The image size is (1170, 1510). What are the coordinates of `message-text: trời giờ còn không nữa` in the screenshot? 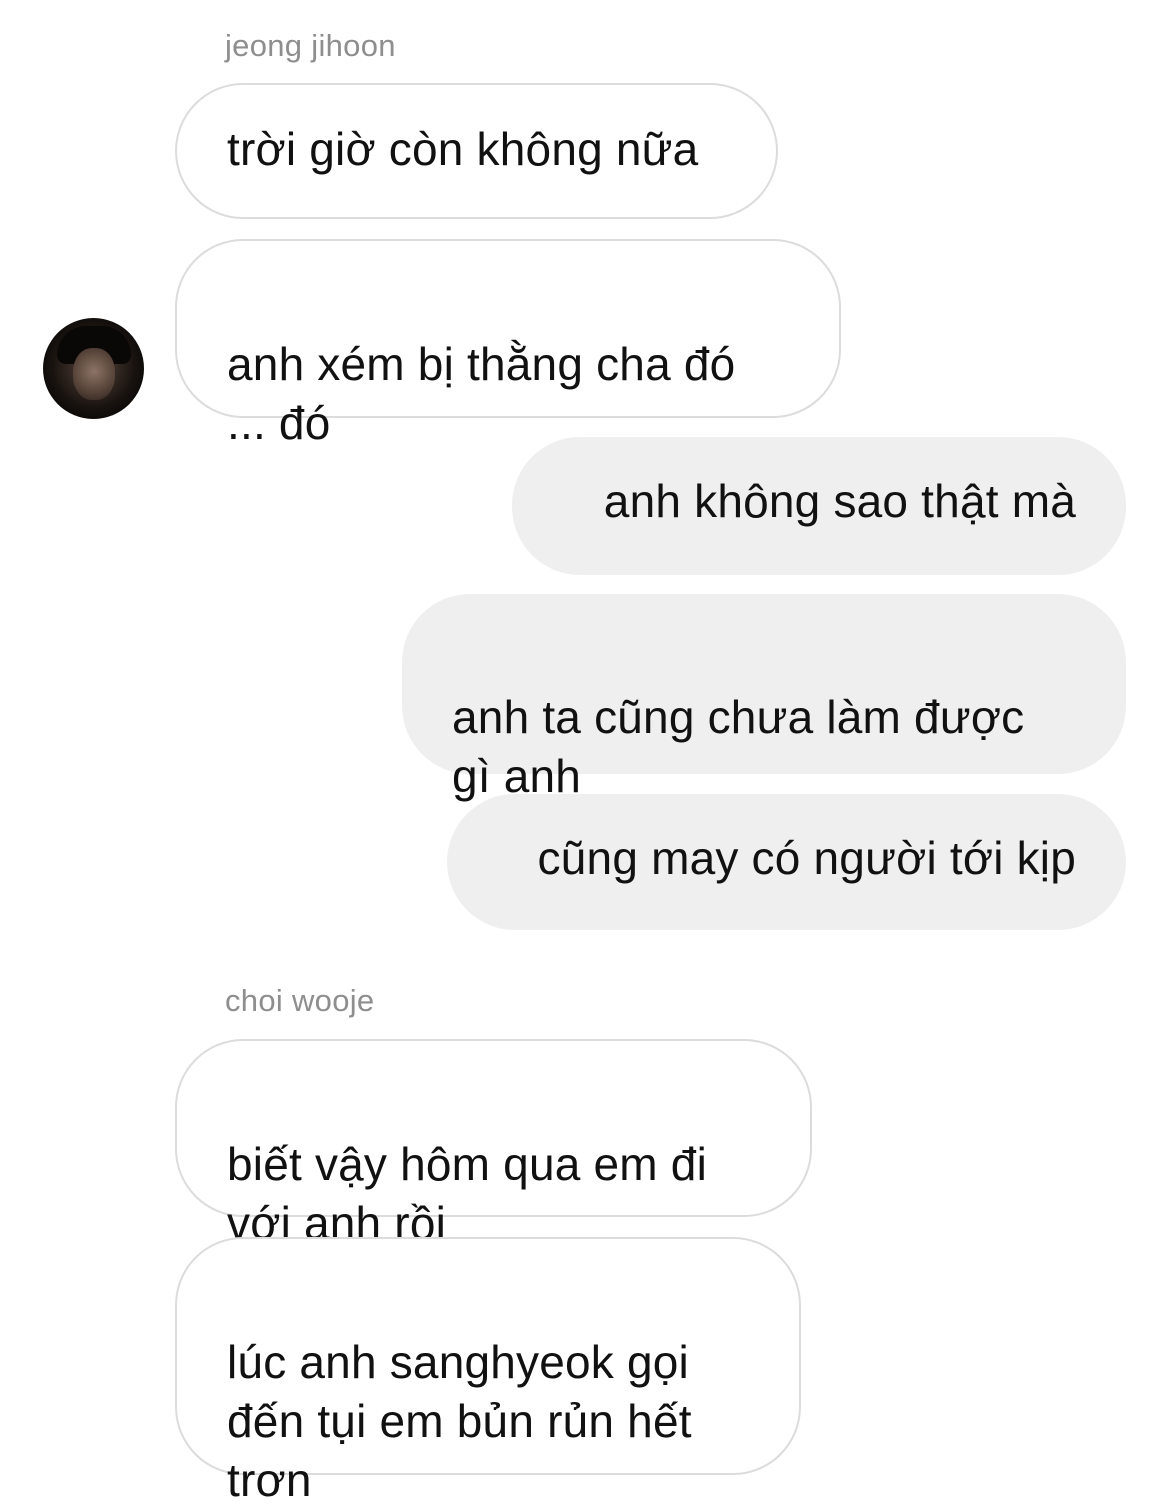 It's located at (463, 149).